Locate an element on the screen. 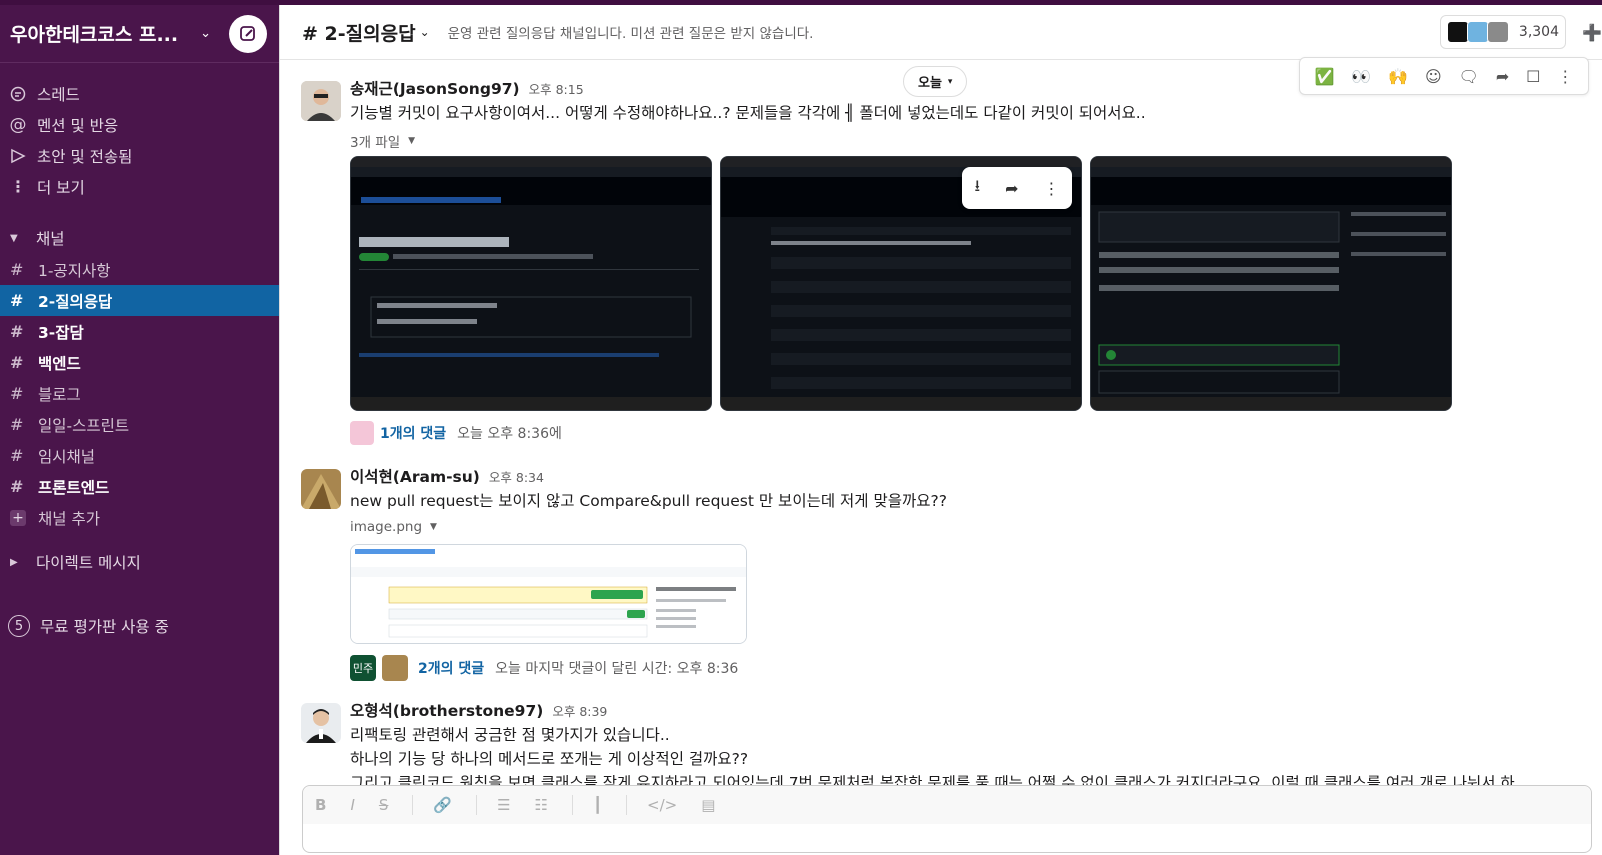 The image size is (1602, 855). sidebar-item-more: ⋮ 더 보기 is located at coordinates (139, 186).